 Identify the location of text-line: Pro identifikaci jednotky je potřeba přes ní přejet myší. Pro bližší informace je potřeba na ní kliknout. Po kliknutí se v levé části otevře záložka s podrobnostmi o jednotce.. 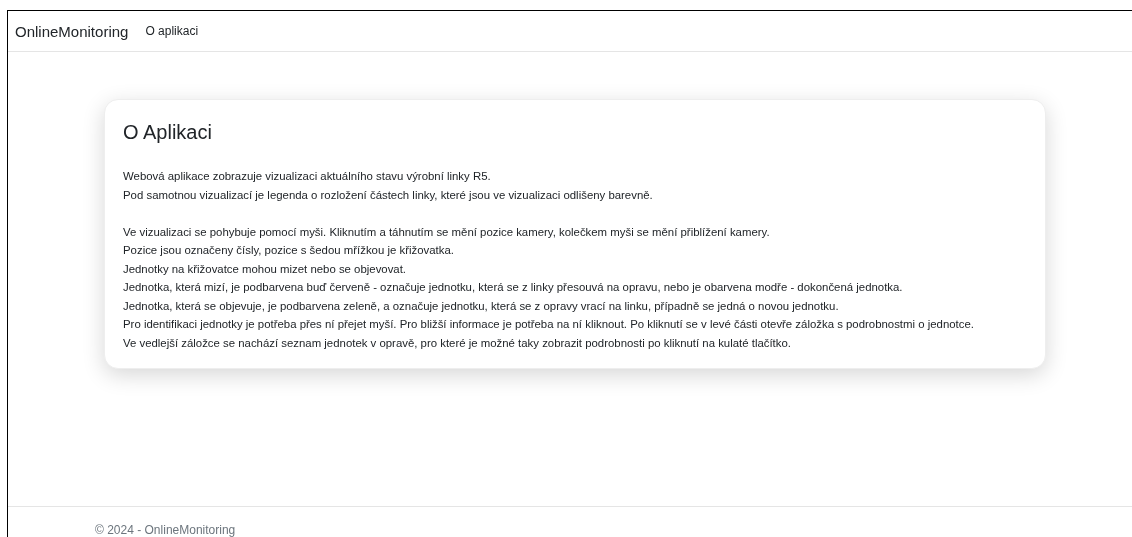
(549, 324).